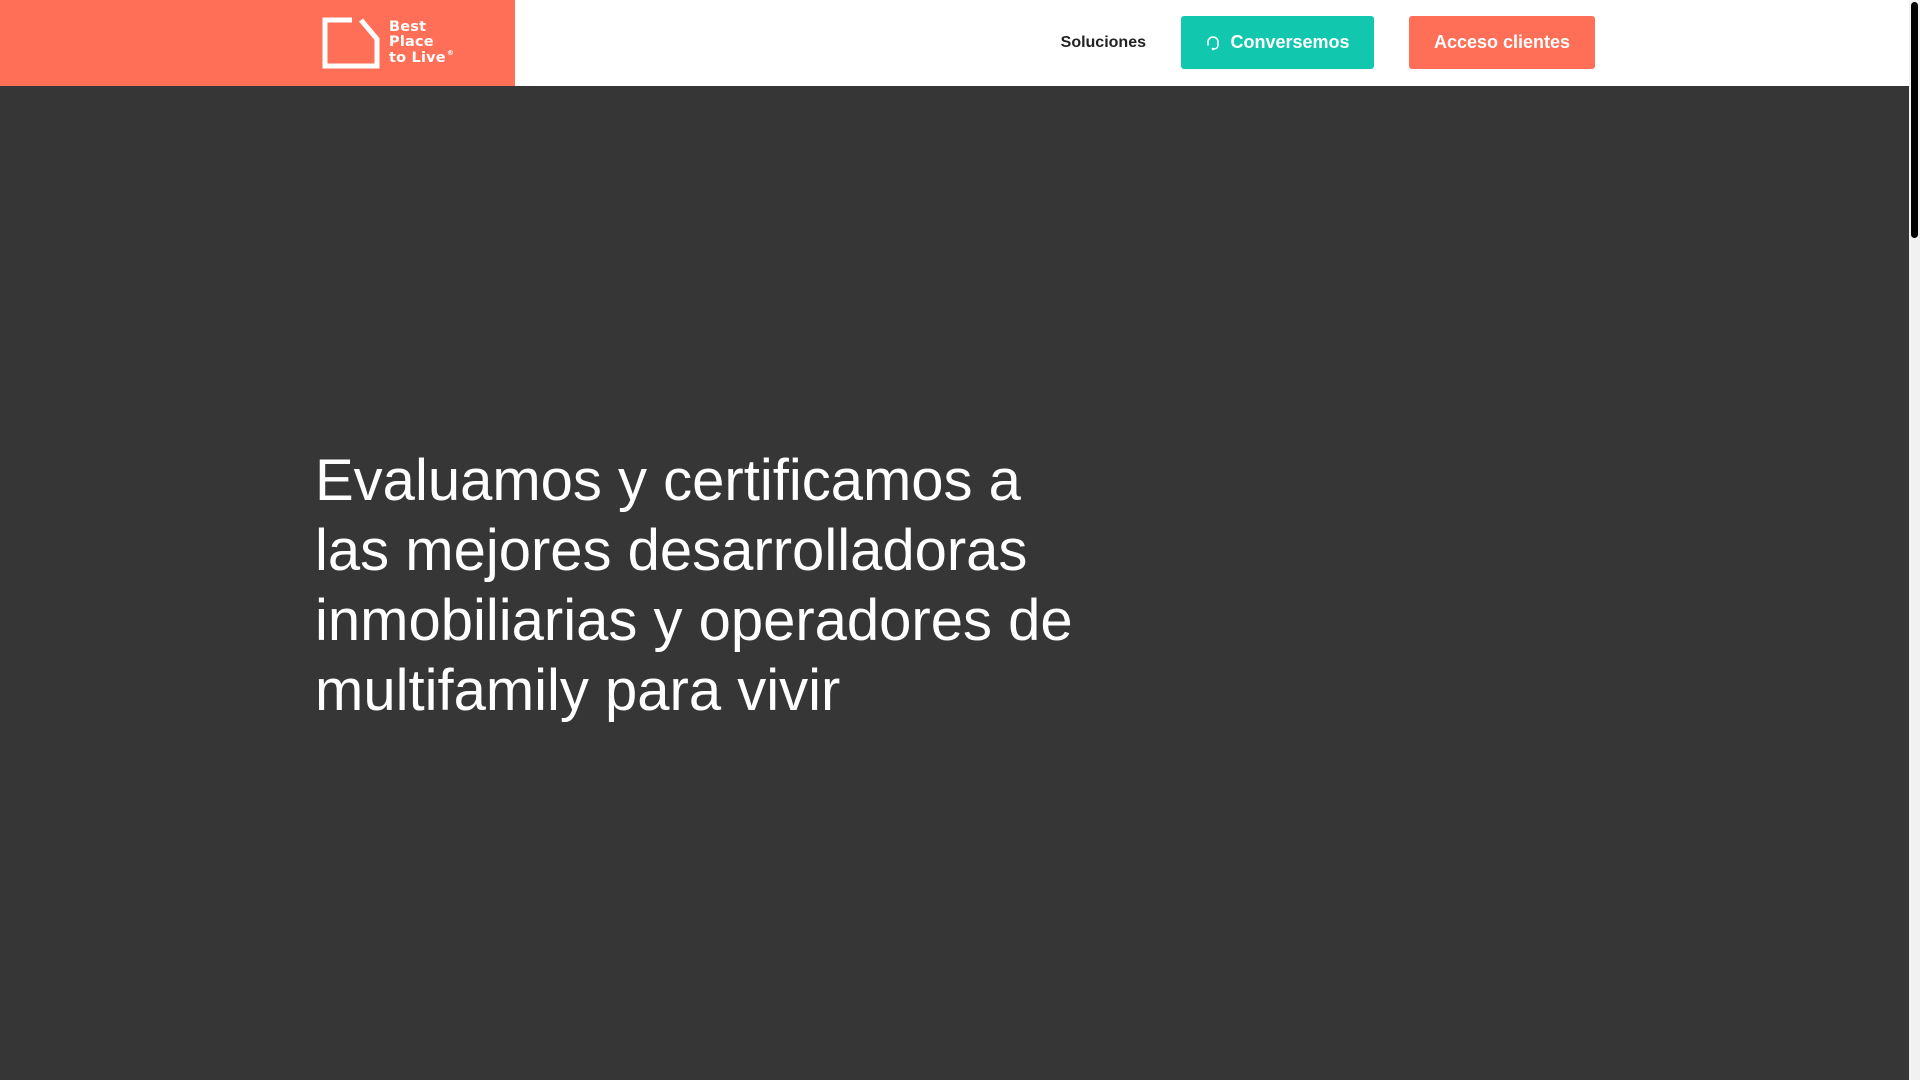 The image size is (1920, 1080). What do you see at coordinates (417, 57) in the screenshot?
I see `logo-line-3-text: to Live` at bounding box center [417, 57].